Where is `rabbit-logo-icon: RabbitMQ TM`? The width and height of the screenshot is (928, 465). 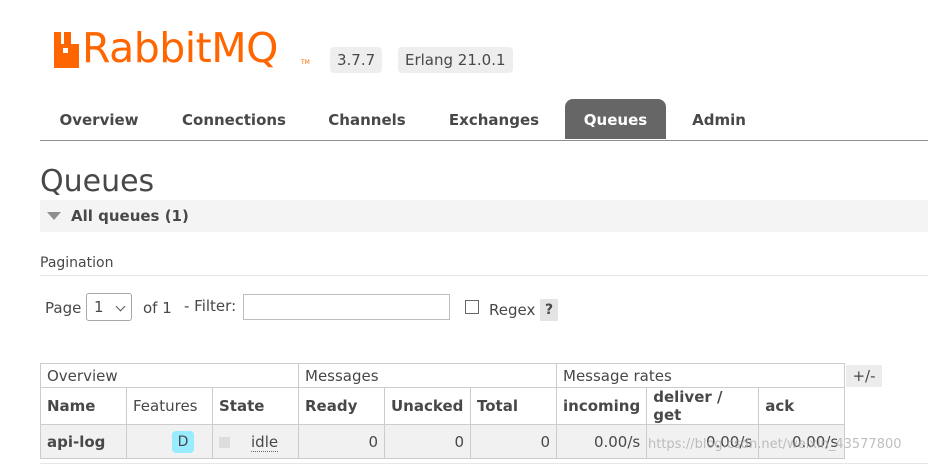 rabbit-logo-icon: RabbitMQ TM is located at coordinates (182, 46).